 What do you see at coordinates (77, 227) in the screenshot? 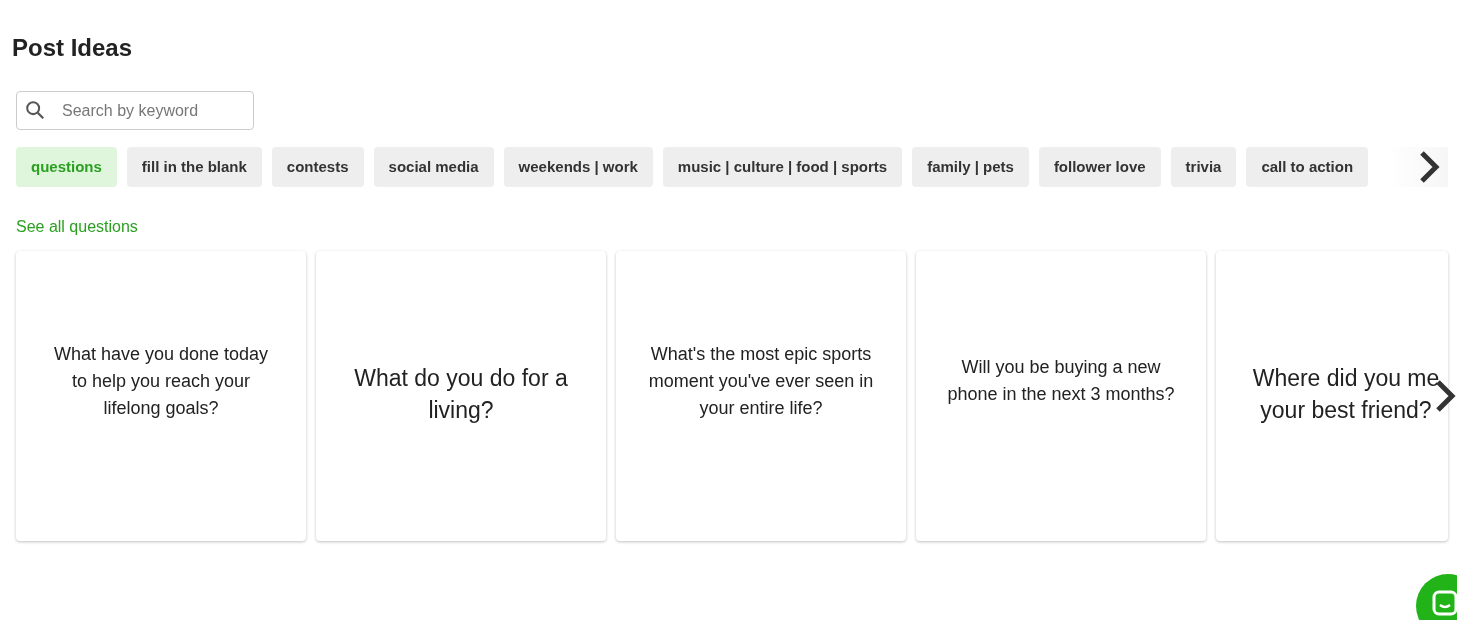
I see `see-all-link: See all questions` at bounding box center [77, 227].